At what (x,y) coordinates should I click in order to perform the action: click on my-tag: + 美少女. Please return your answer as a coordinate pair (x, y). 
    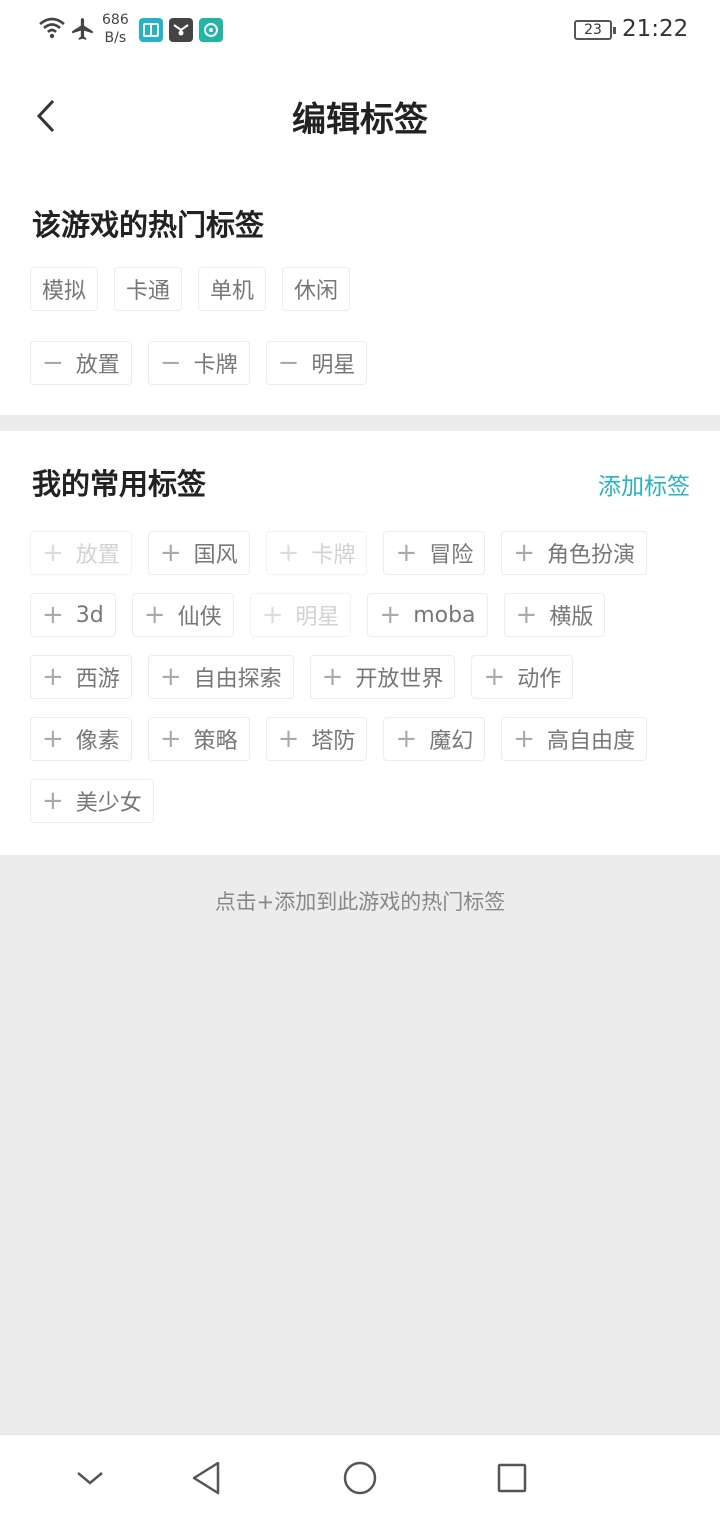
    Looking at the image, I should click on (92, 801).